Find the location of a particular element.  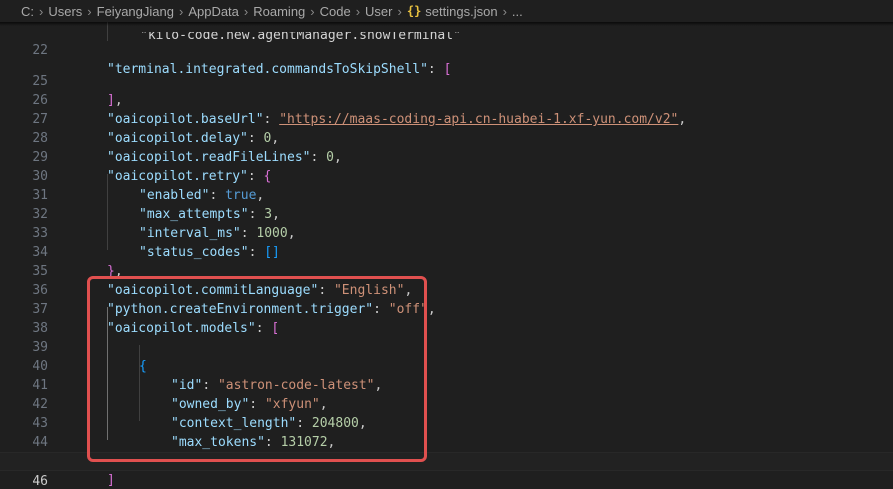

code-line: 33 "status_codes": [] is located at coordinates (446, 232).